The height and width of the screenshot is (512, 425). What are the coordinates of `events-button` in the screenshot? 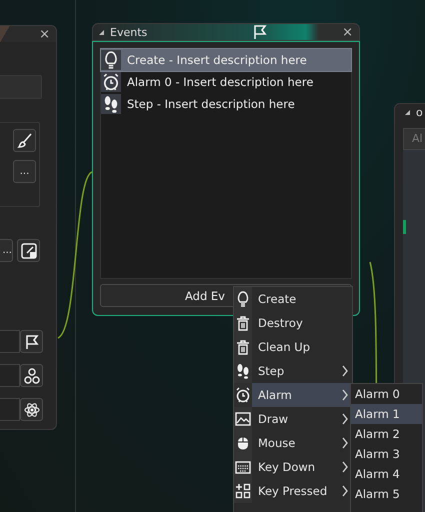 It's located at (31, 341).